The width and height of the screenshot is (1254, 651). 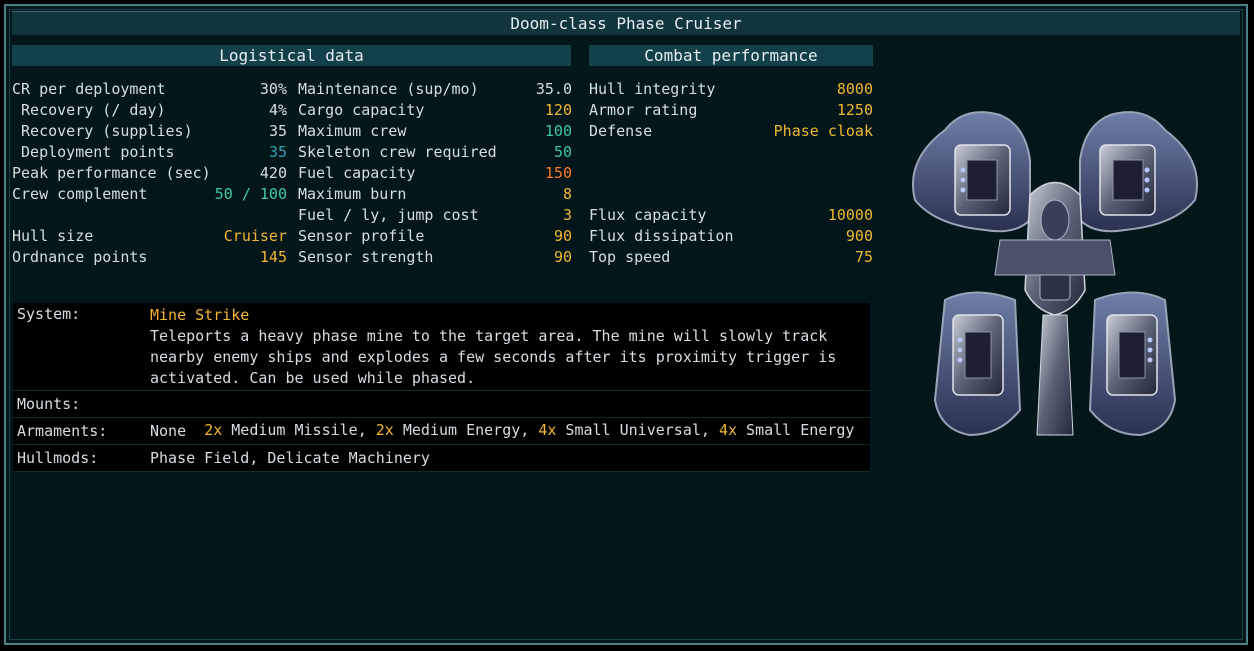 I want to click on logistics-stat-label: Recovery (/ day), so click(x=89, y=110).